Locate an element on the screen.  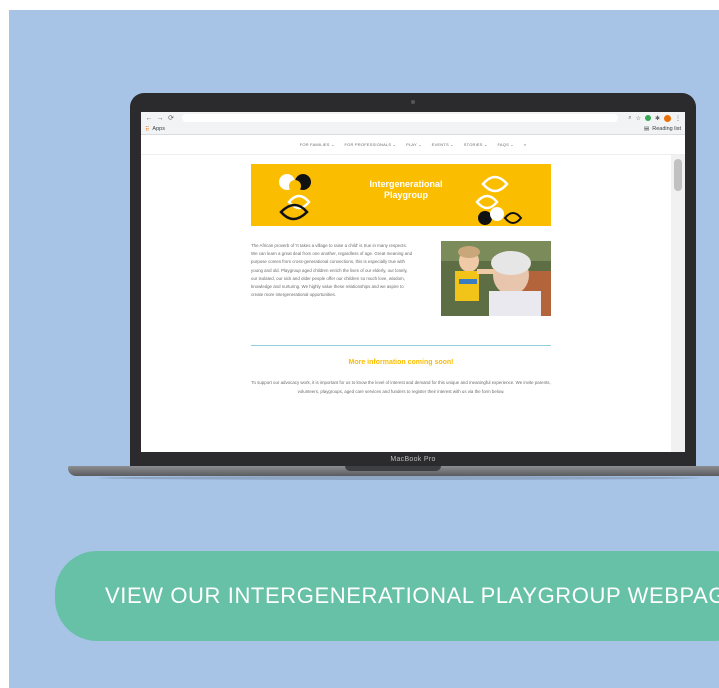
nav-item-stories: STORIES ⌄ is located at coordinates (476, 144).